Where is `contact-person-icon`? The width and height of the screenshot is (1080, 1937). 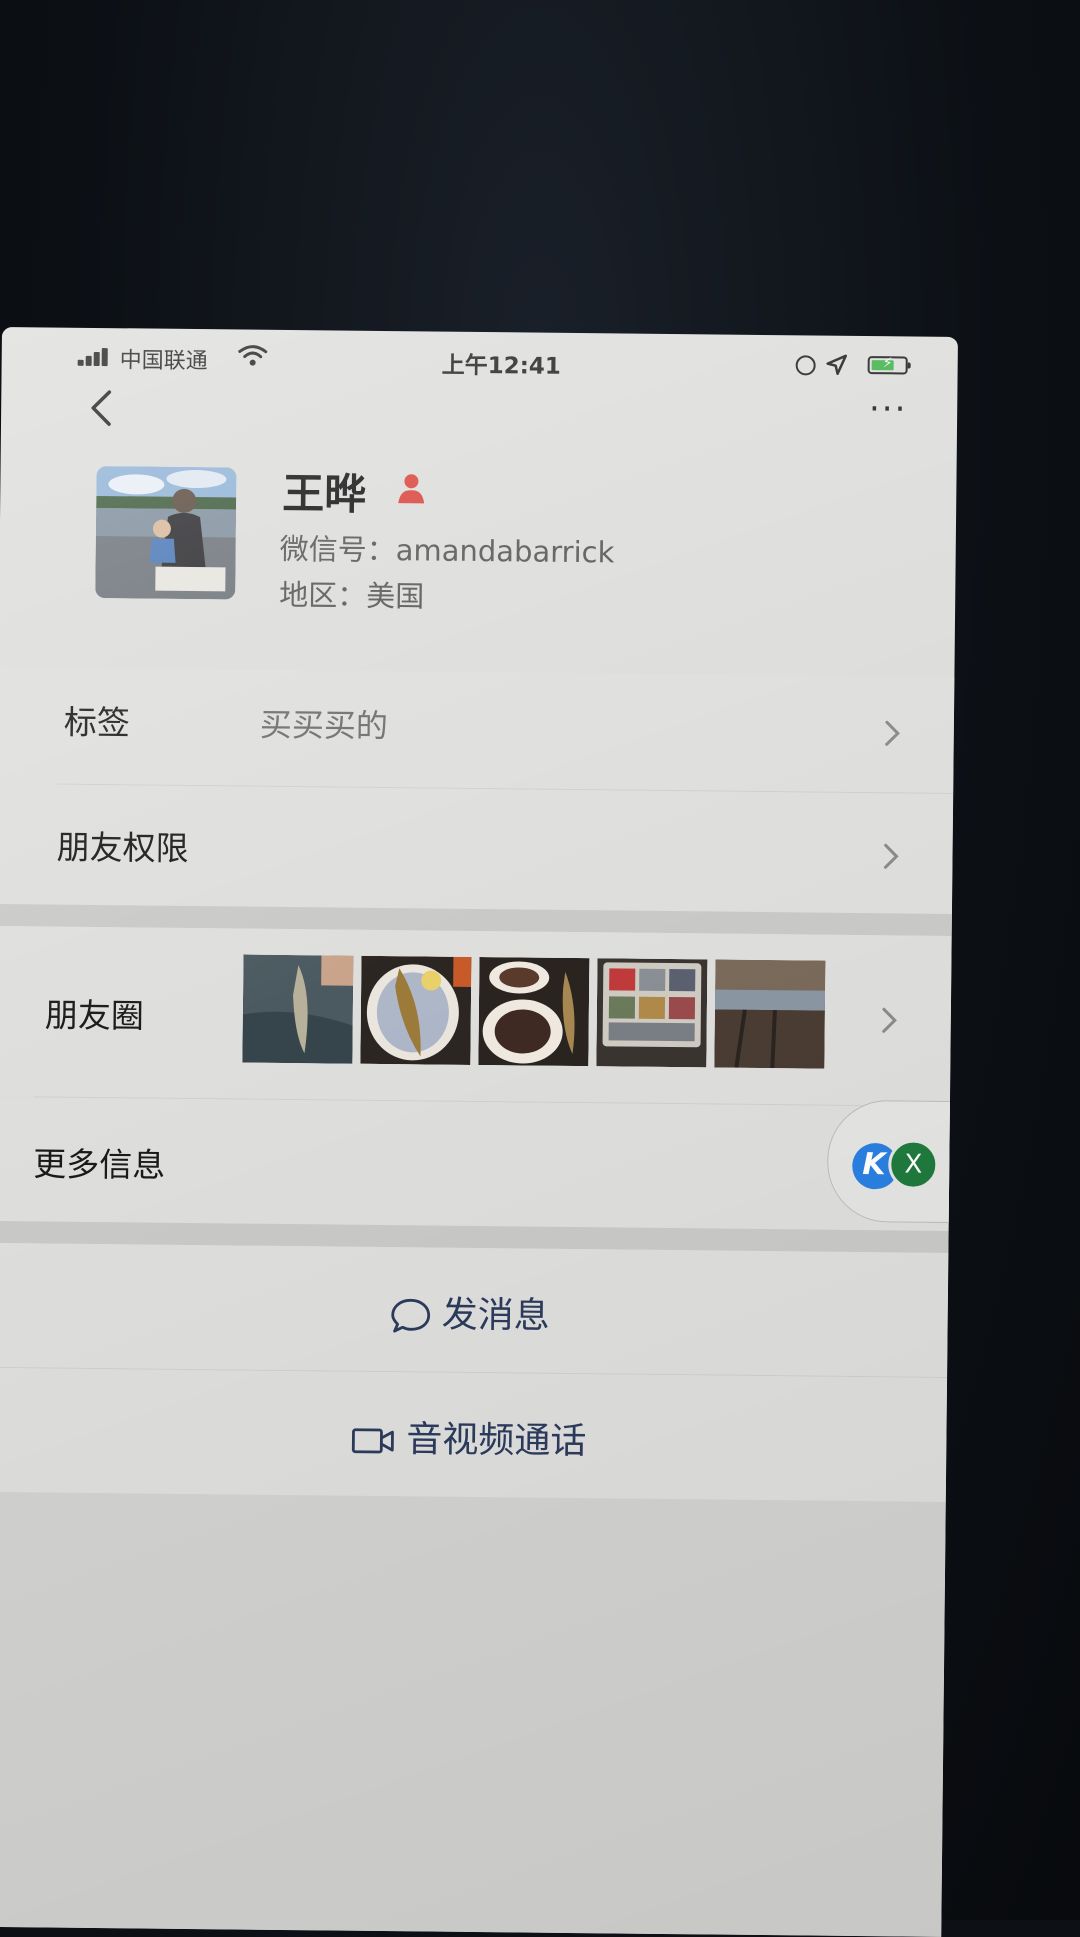
contact-person-icon is located at coordinates (411, 489).